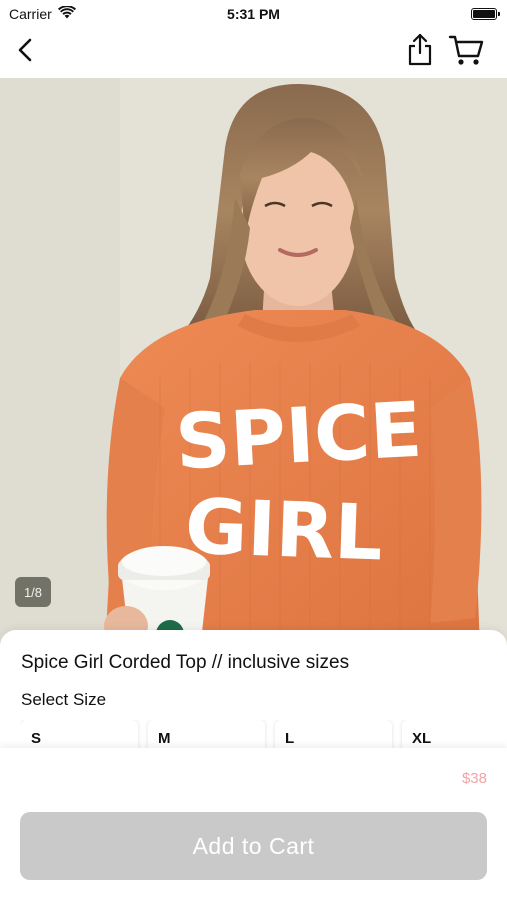 Image resolution: width=507 pixels, height=900 pixels. I want to click on sweater-print-line-2: GIRL, so click(284, 530).